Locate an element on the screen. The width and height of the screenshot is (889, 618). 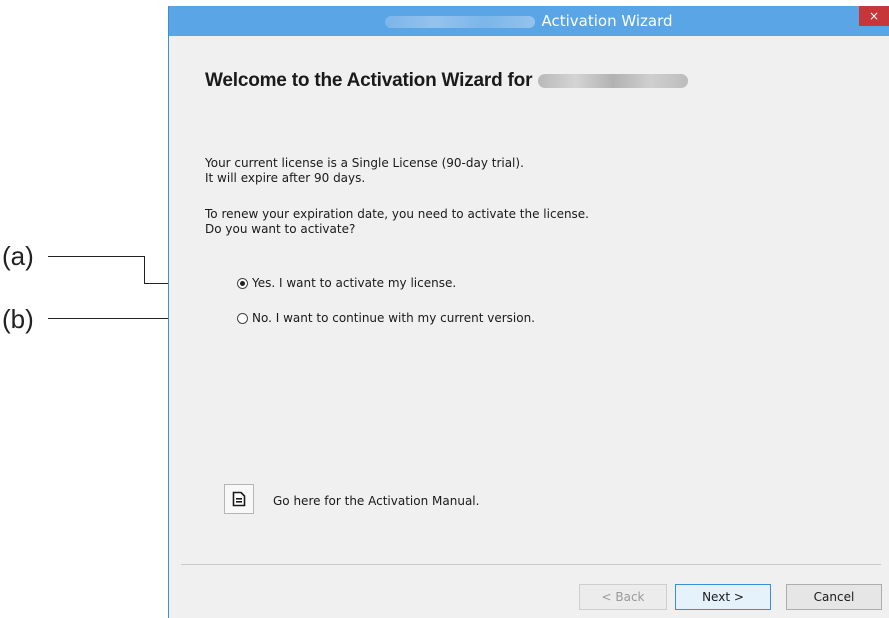
close-icon: × is located at coordinates (874, 16).